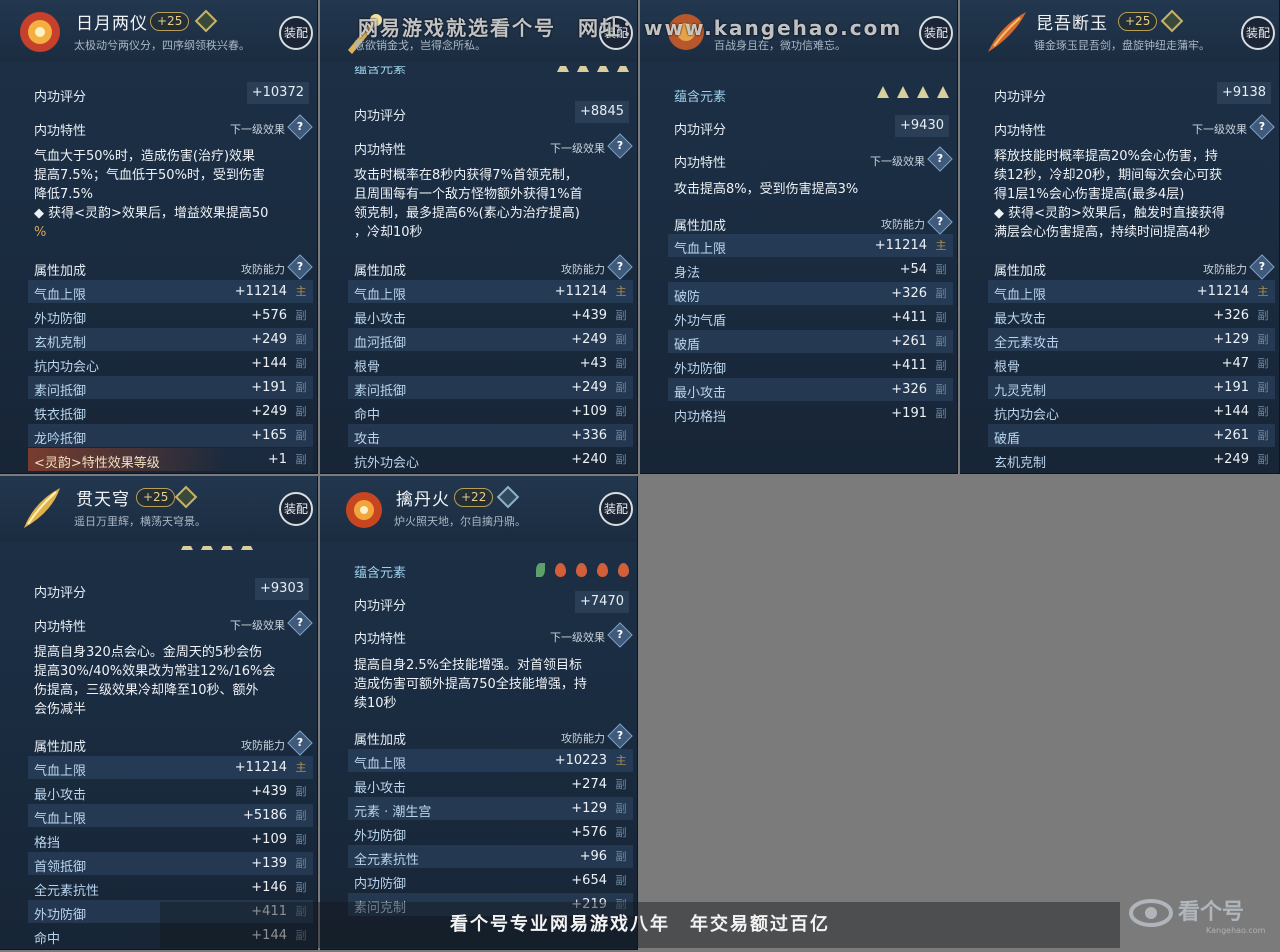  I want to click on element-icons, so click(213, 550).